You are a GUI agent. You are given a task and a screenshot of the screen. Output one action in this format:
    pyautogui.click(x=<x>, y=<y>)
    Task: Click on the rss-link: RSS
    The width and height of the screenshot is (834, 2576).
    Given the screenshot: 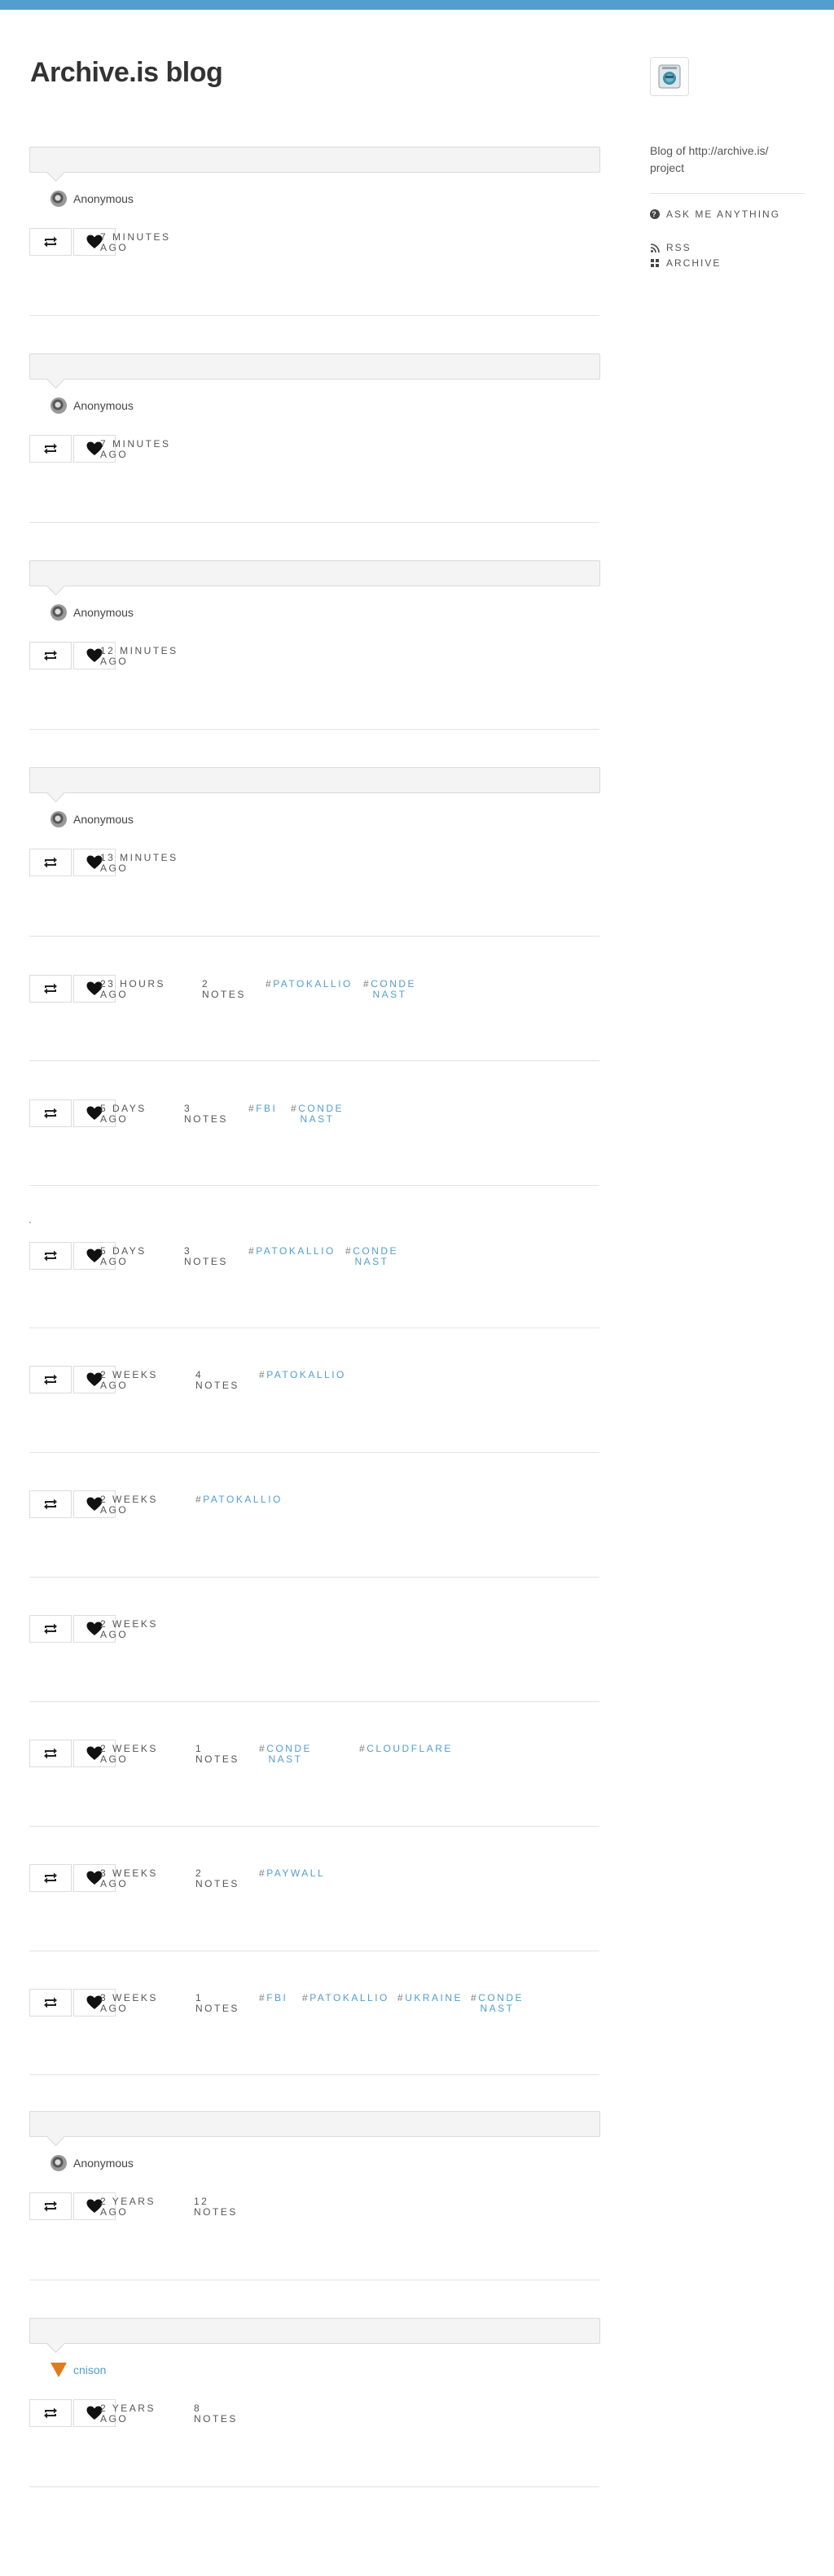 What is the action you would take?
    pyautogui.click(x=670, y=247)
    